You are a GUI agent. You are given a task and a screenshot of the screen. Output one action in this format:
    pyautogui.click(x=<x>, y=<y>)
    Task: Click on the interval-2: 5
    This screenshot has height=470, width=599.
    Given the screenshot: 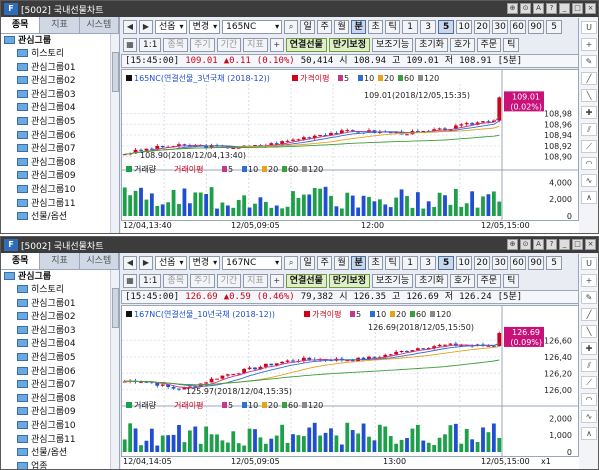 What is the action you would take?
    pyautogui.click(x=446, y=26)
    